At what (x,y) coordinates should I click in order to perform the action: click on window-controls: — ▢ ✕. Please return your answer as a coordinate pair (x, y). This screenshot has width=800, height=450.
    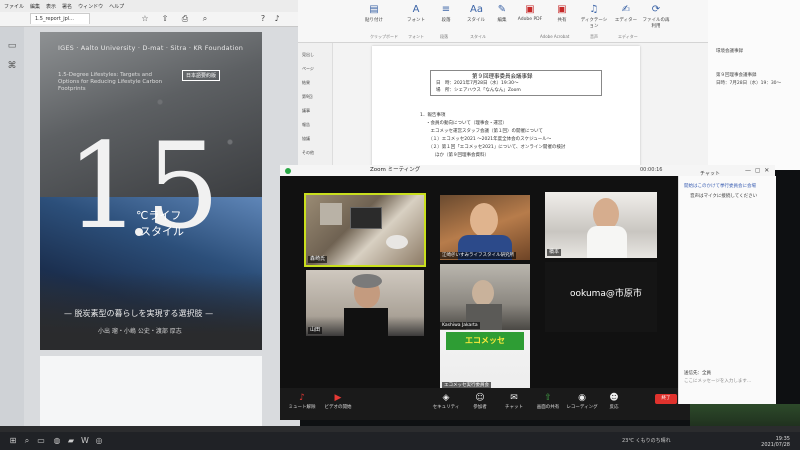
    Looking at the image, I should click on (757, 170).